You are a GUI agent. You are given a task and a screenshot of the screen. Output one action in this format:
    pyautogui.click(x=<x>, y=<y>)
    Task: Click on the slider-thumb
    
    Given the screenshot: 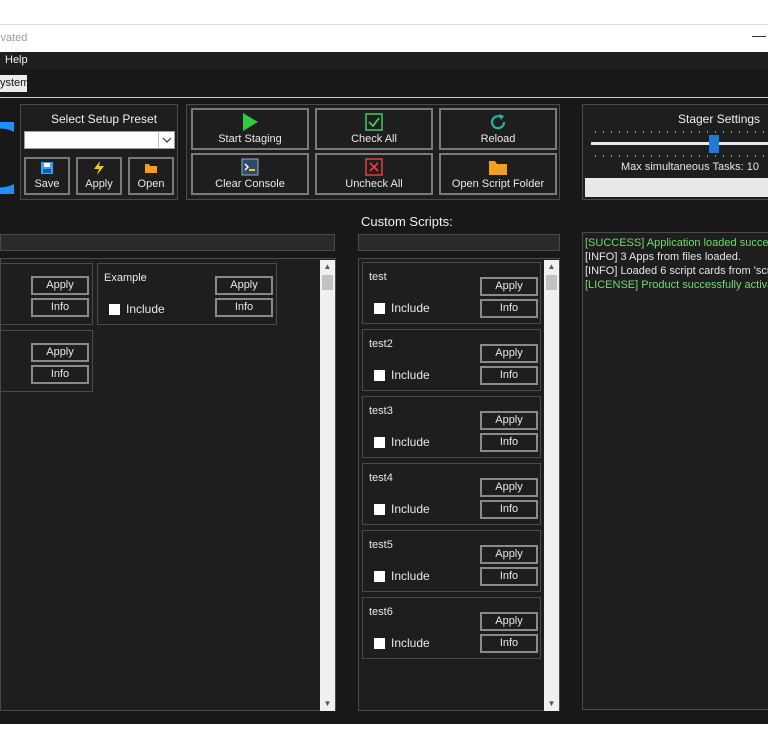 What is the action you would take?
    pyautogui.click(x=714, y=144)
    